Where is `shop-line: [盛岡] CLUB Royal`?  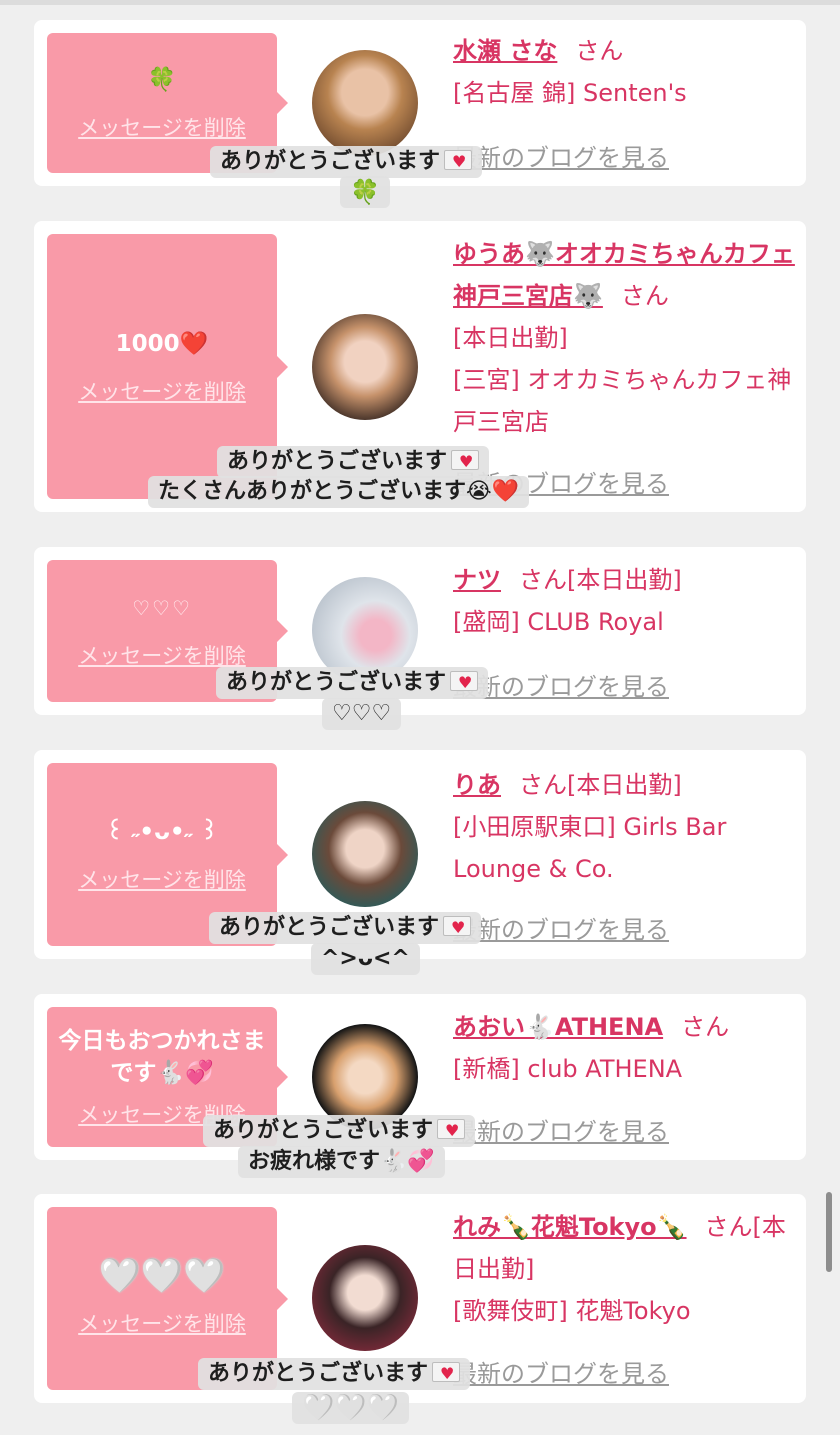 shop-line: [盛岡] CLUB Royal is located at coordinates (558, 622).